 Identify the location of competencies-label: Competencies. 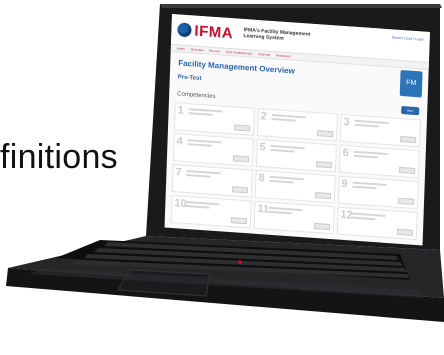
(196, 96).